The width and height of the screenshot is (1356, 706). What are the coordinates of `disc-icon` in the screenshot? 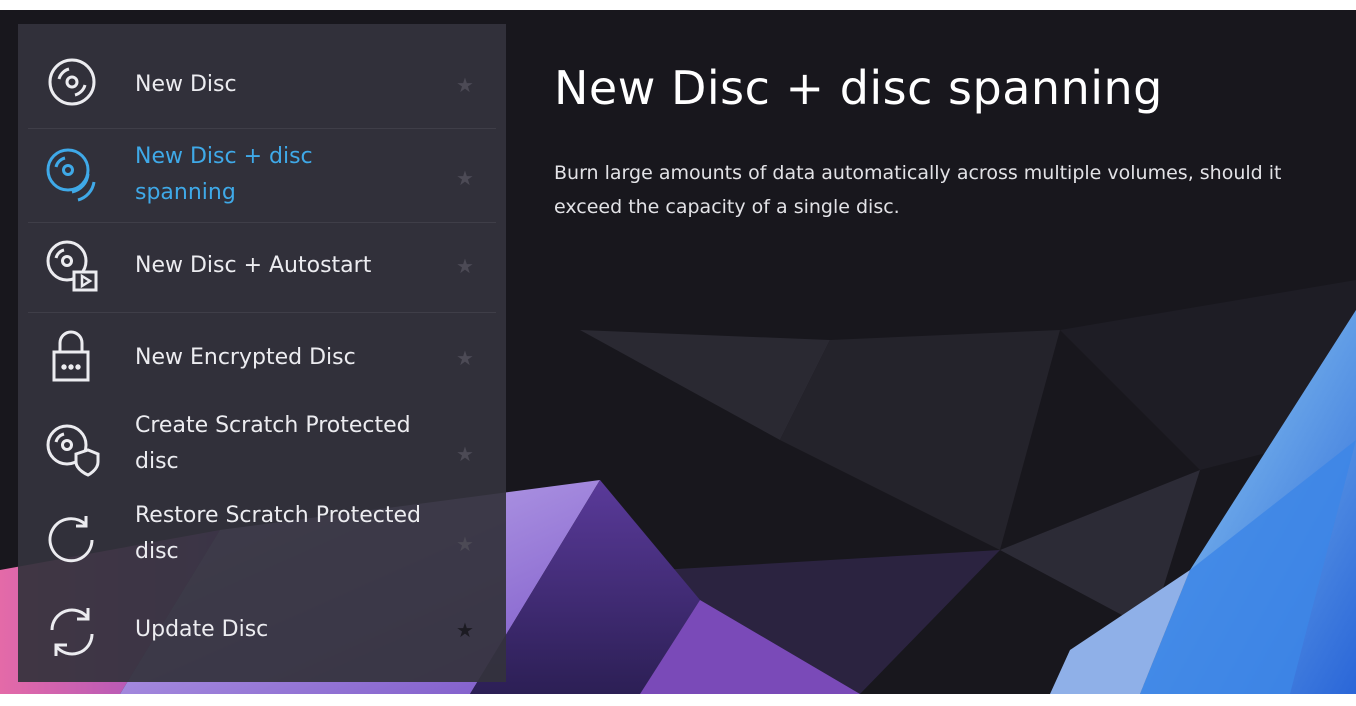 It's located at (72, 82).